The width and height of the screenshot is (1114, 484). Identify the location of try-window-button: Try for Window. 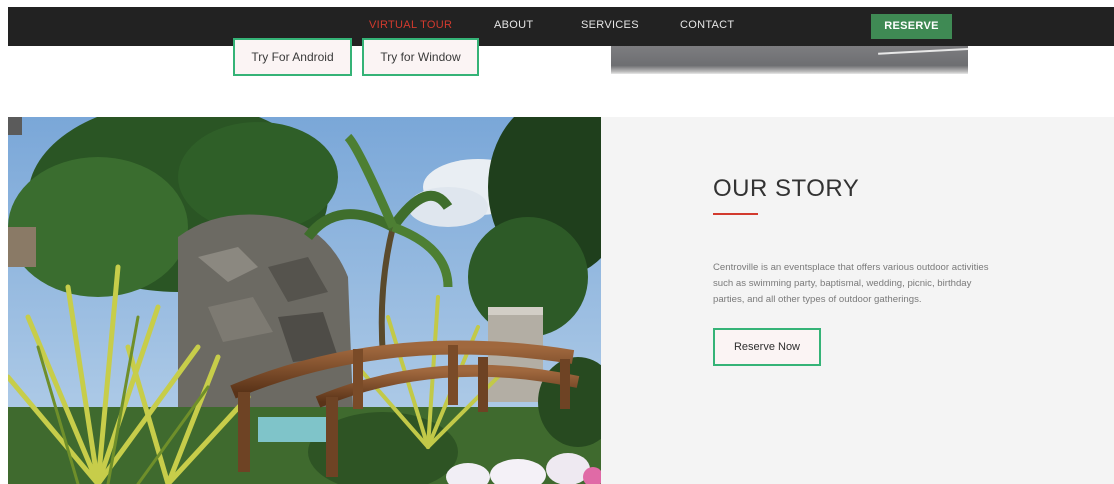
(420, 57).